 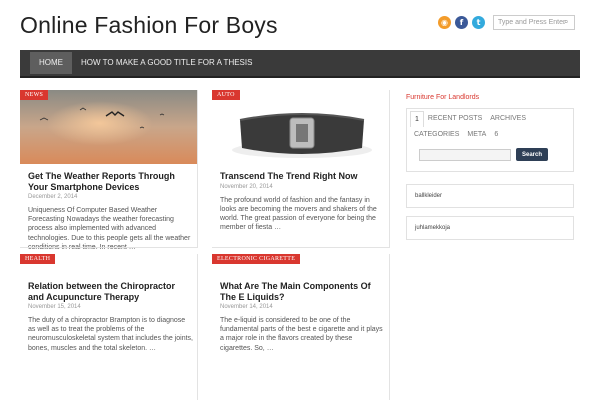 What do you see at coordinates (534, 22) in the screenshot?
I see `header-search-input: Type and Press Enter` at bounding box center [534, 22].